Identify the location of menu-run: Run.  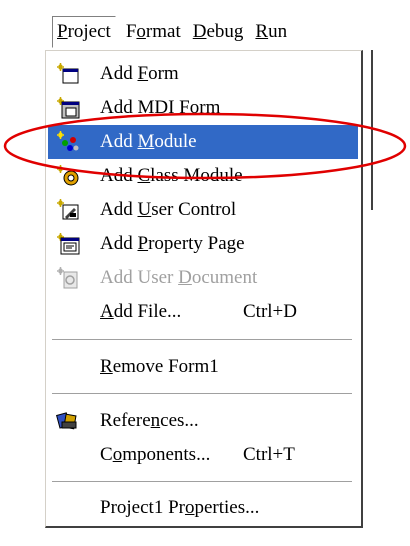
(271, 32).